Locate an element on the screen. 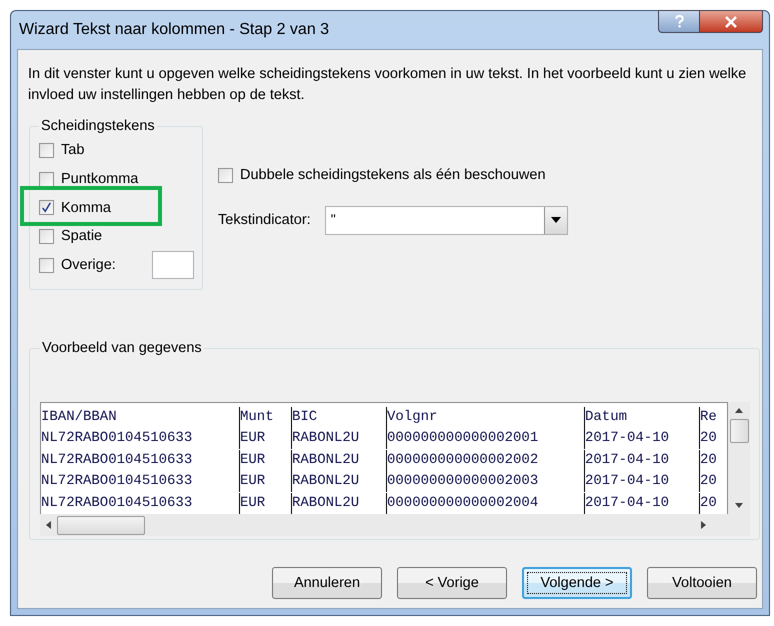 This screenshot has width=774, height=626. table-cell: Datum is located at coordinates (641, 417).